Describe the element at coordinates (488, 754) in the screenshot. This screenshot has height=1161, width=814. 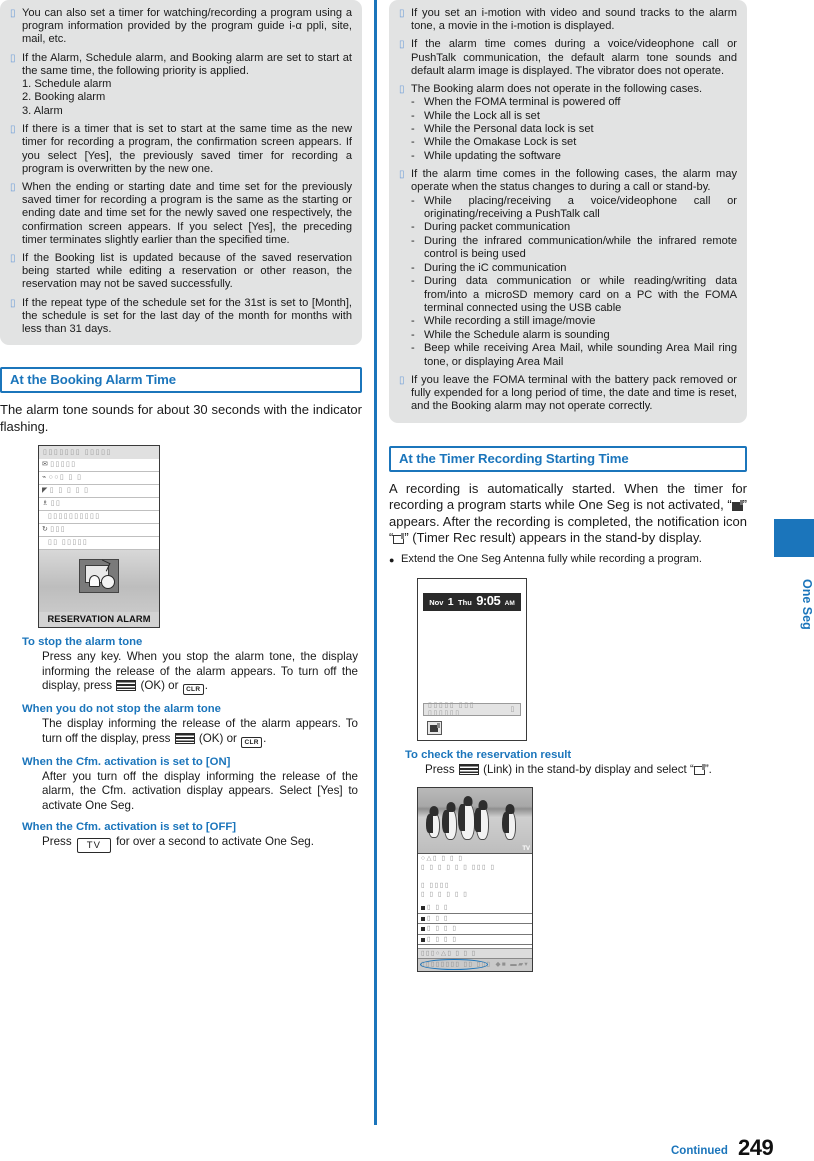
I see `subheading-check-reservation-result: To check the reservation result` at that location.